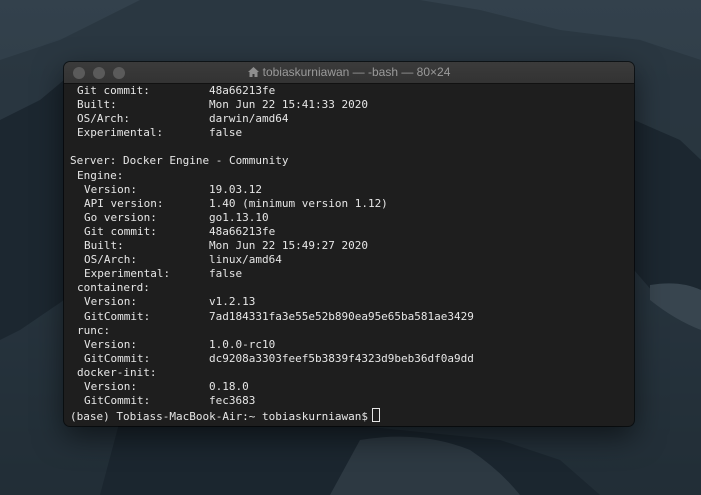 The width and height of the screenshot is (701, 495). What do you see at coordinates (124, 203) in the screenshot?
I see `terminal-line-key: API version:` at bounding box center [124, 203].